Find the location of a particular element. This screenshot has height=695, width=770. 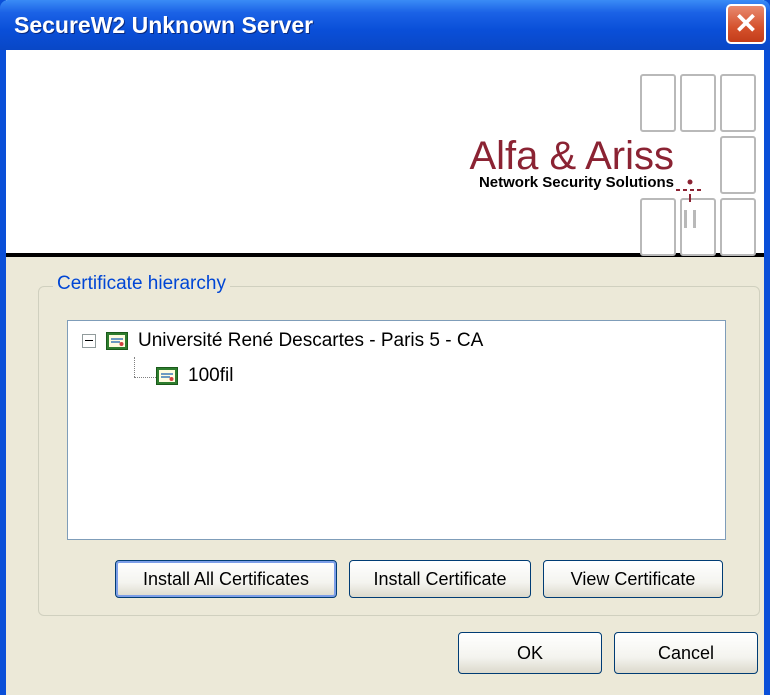

group-label: Certificate hierarchy is located at coordinates (141, 284).